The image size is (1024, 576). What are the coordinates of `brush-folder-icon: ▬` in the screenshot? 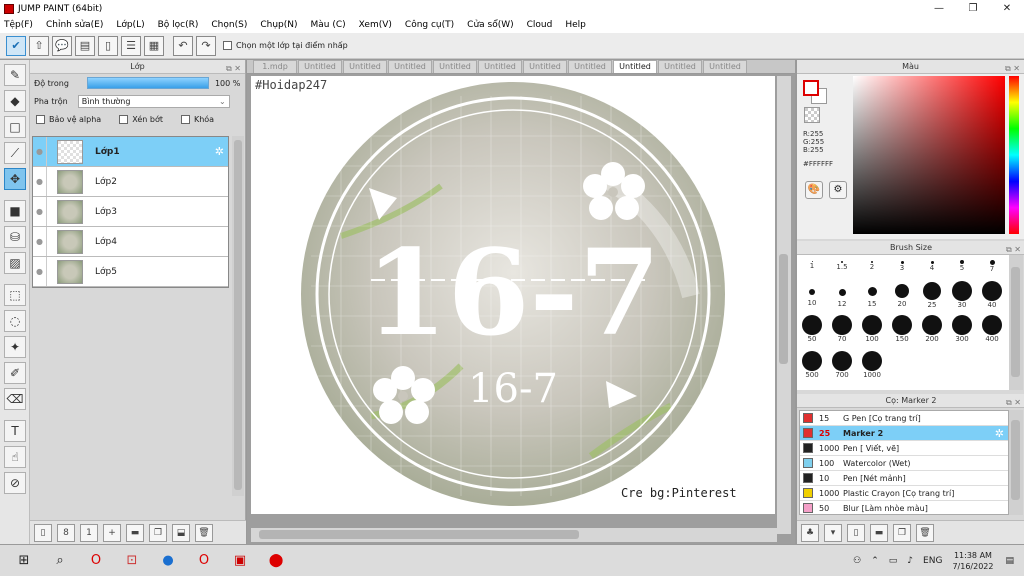 It's located at (879, 532).